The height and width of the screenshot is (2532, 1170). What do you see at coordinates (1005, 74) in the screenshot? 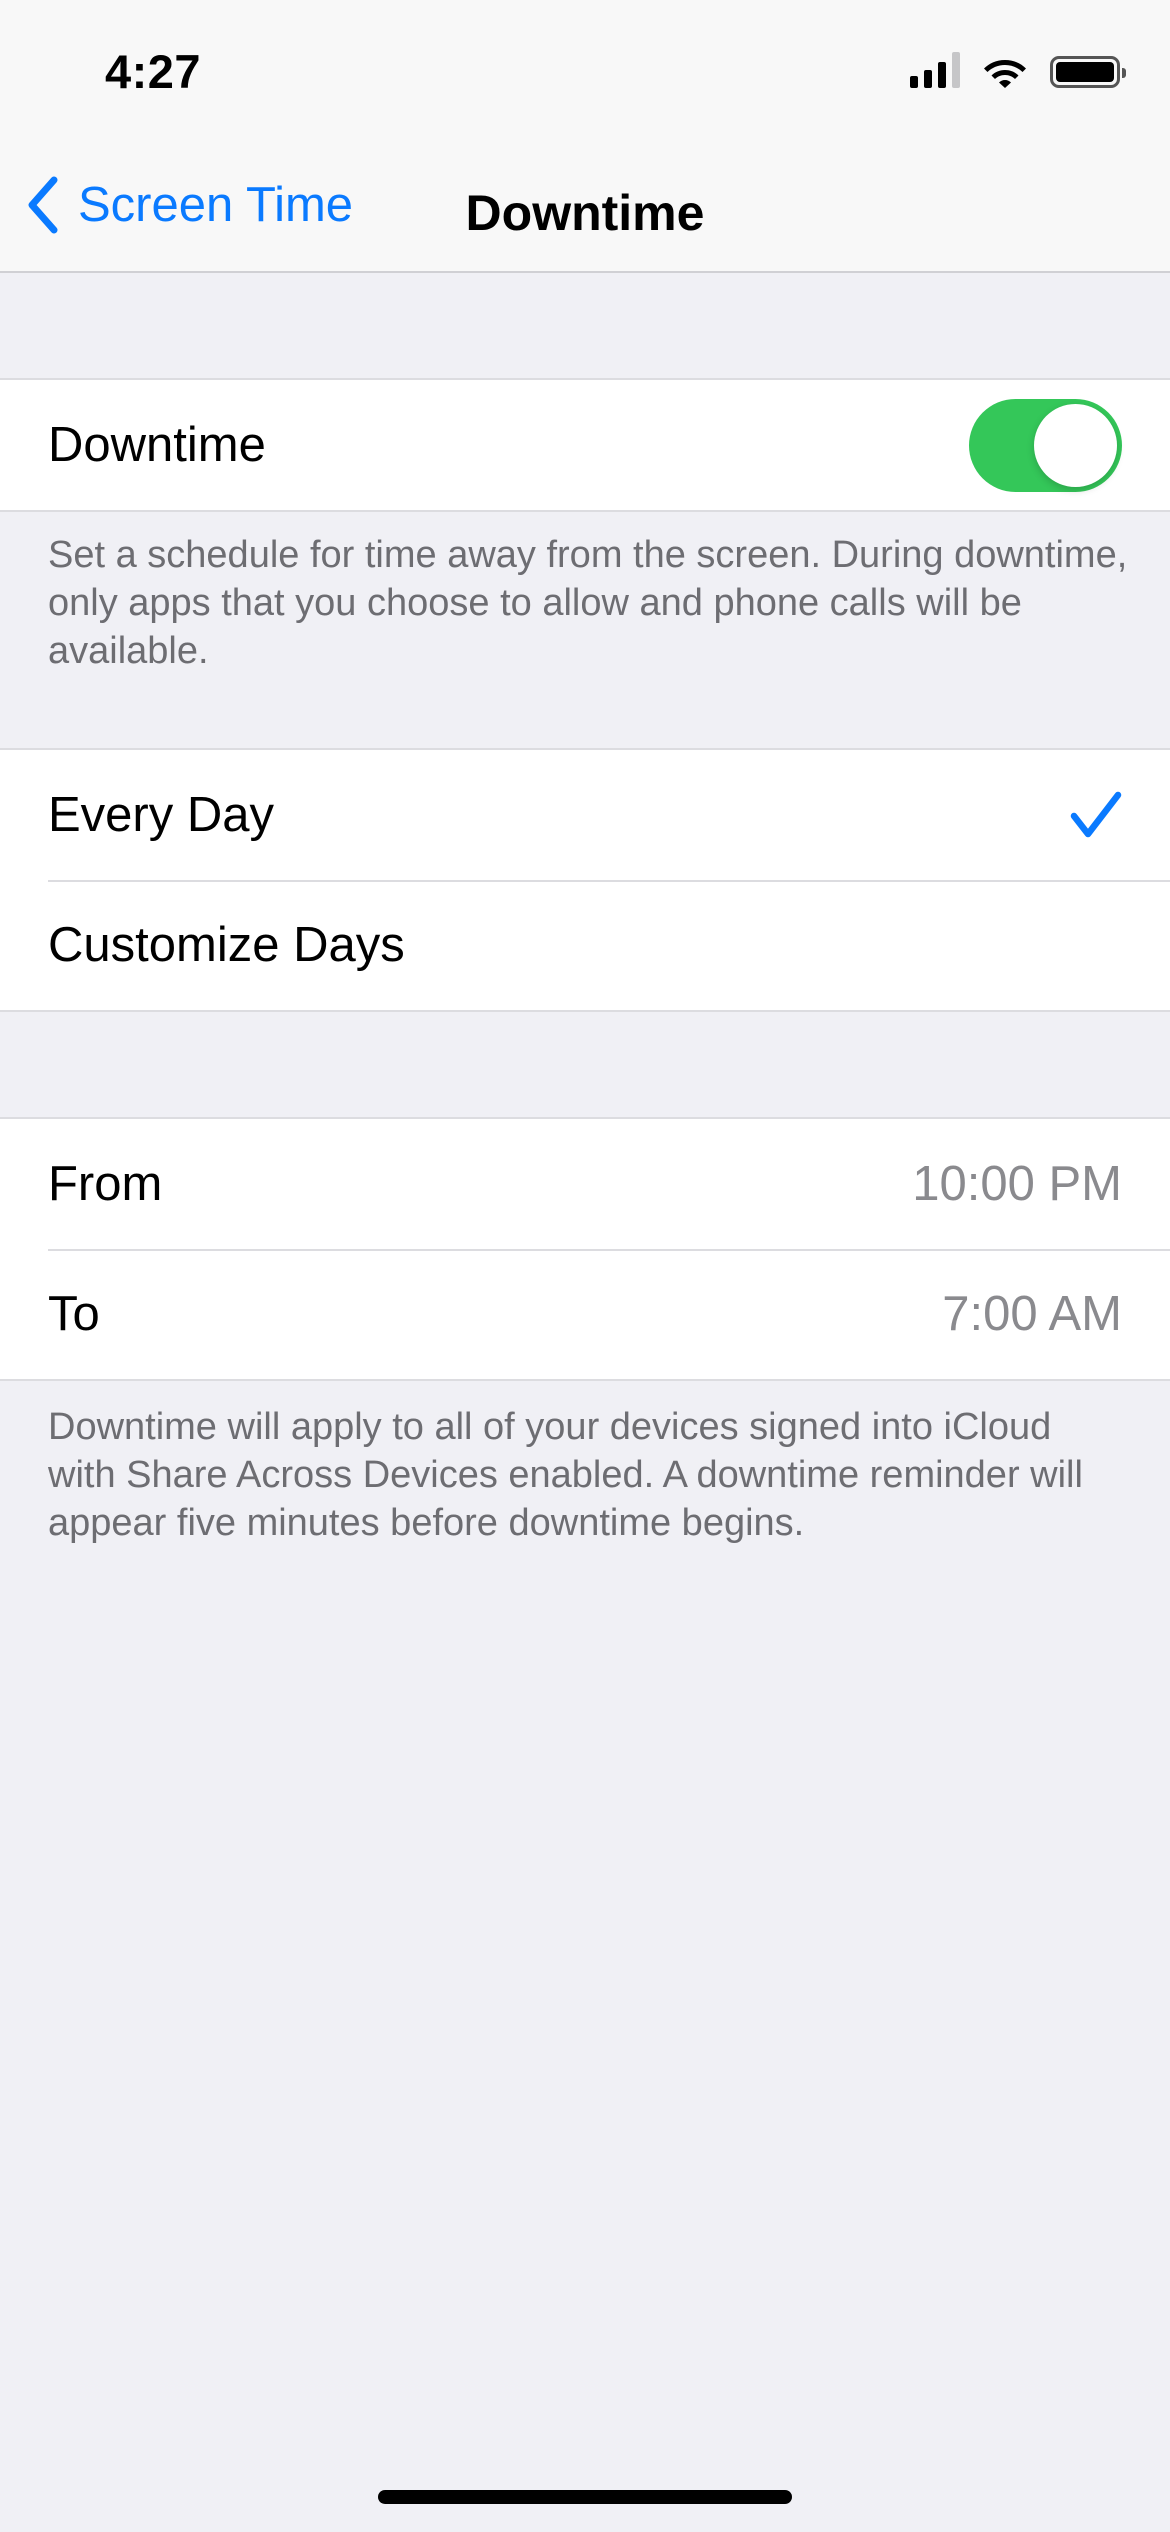
I see `wifi-icon` at bounding box center [1005, 74].